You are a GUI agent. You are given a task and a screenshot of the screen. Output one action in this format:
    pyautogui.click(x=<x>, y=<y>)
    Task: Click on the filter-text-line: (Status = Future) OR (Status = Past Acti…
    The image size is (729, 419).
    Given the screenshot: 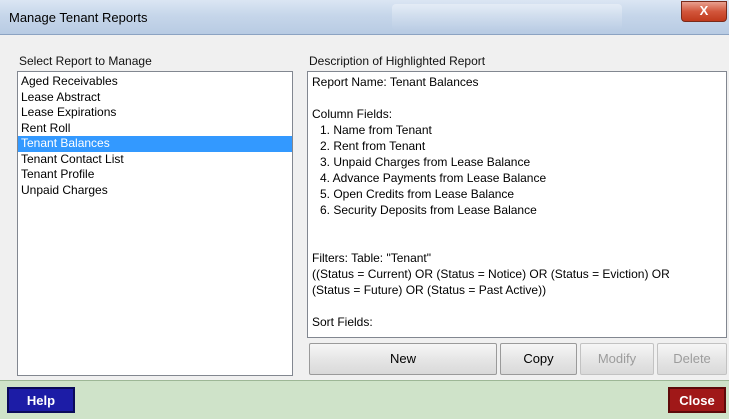 What is the action you would take?
    pyautogui.click(x=429, y=290)
    